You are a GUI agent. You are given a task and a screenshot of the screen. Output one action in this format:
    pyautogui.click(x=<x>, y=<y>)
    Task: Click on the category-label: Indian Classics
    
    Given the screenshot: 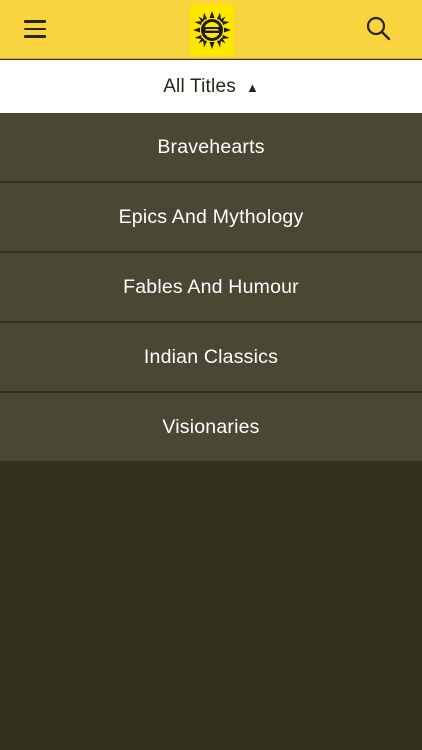 What is the action you would take?
    pyautogui.click(x=211, y=356)
    